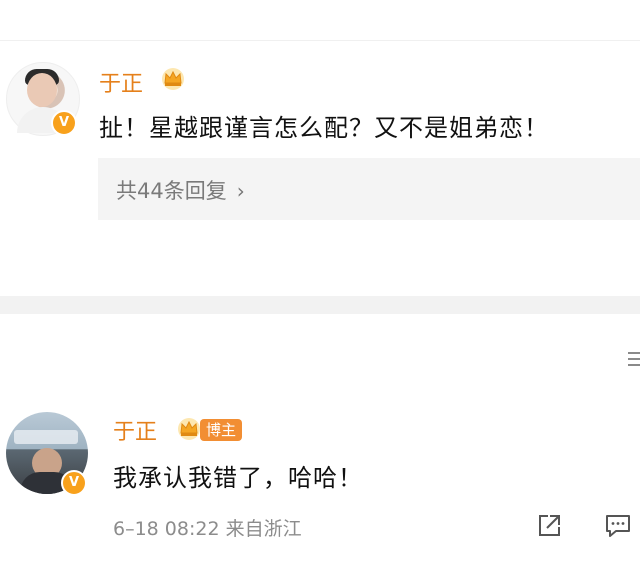 The width and height of the screenshot is (640, 567). What do you see at coordinates (320, 40) in the screenshot?
I see `top-divider` at bounding box center [320, 40].